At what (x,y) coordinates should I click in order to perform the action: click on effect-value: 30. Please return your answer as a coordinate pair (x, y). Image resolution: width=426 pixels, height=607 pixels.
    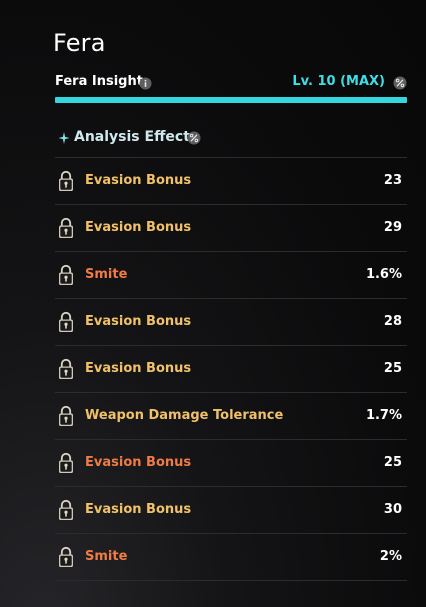
    Looking at the image, I should click on (392, 509).